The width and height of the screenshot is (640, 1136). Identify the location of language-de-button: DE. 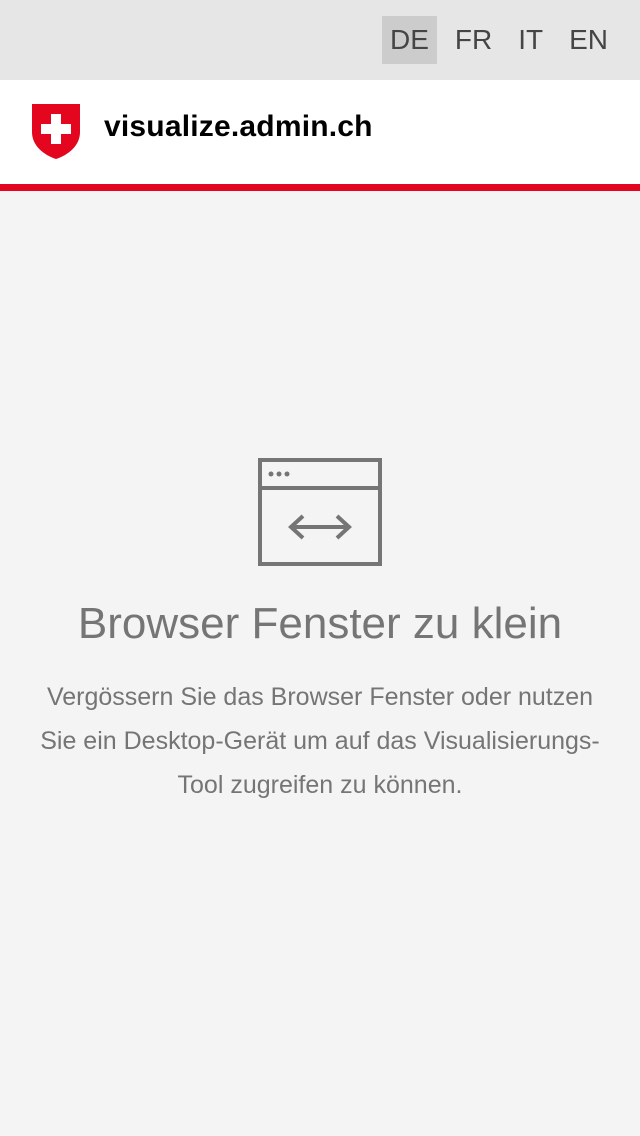
(409, 40).